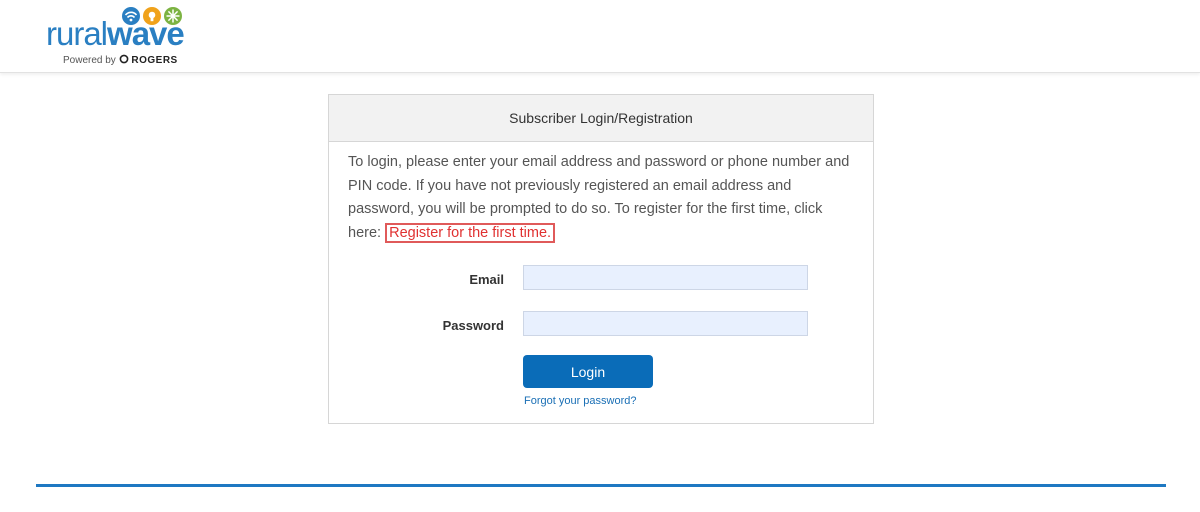 The image size is (1200, 512). I want to click on forgot-password-link: Forgot your password?, so click(580, 401).